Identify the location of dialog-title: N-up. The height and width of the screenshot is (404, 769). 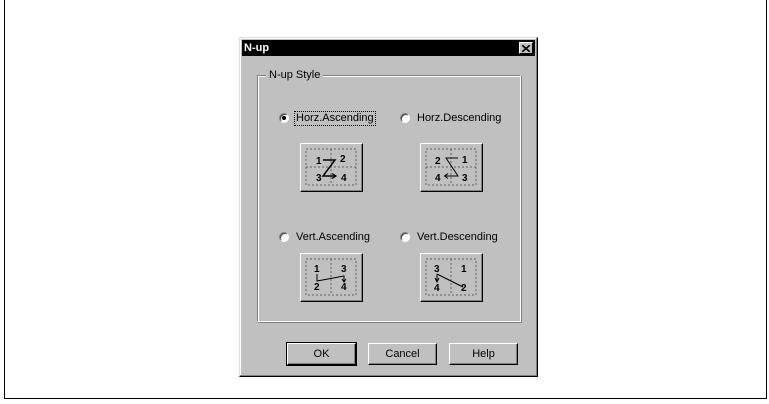
(257, 48).